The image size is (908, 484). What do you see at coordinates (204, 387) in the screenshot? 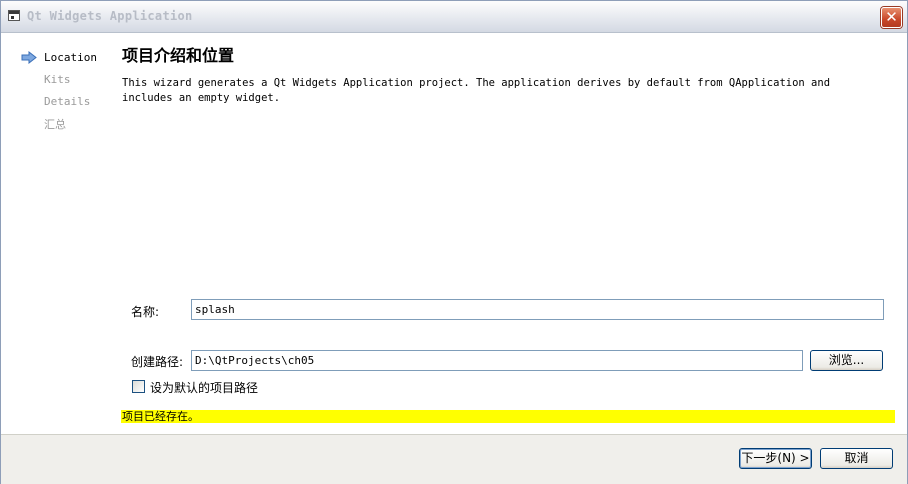
I see `default-path-checkbox-label: 设为默认的项目路径` at bounding box center [204, 387].